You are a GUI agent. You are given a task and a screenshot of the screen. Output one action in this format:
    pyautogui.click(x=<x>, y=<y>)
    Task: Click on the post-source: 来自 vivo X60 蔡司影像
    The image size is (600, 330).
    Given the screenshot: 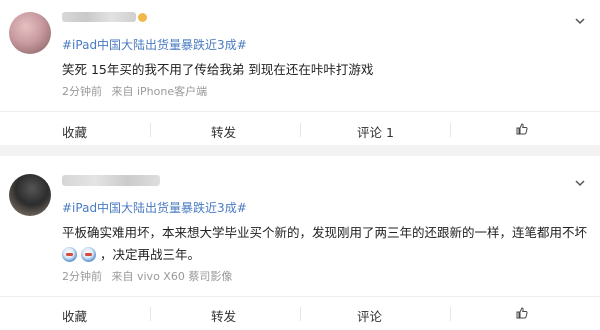 What is the action you would take?
    pyautogui.click(x=172, y=276)
    